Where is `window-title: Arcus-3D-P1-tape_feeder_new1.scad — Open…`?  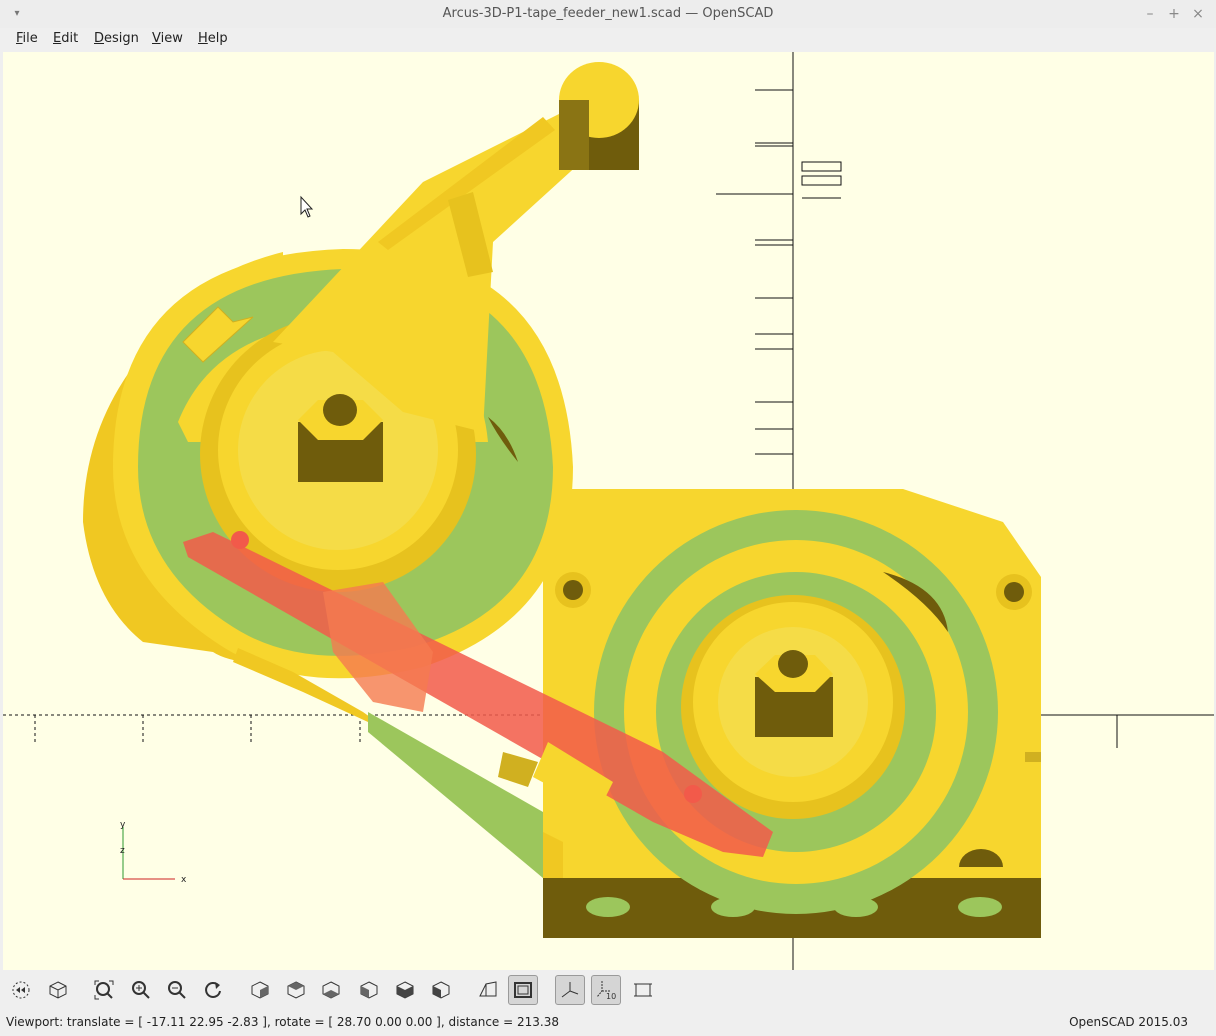
window-title: Arcus-3D-P1-tape_feeder_new1.scad — Open… is located at coordinates (608, 13).